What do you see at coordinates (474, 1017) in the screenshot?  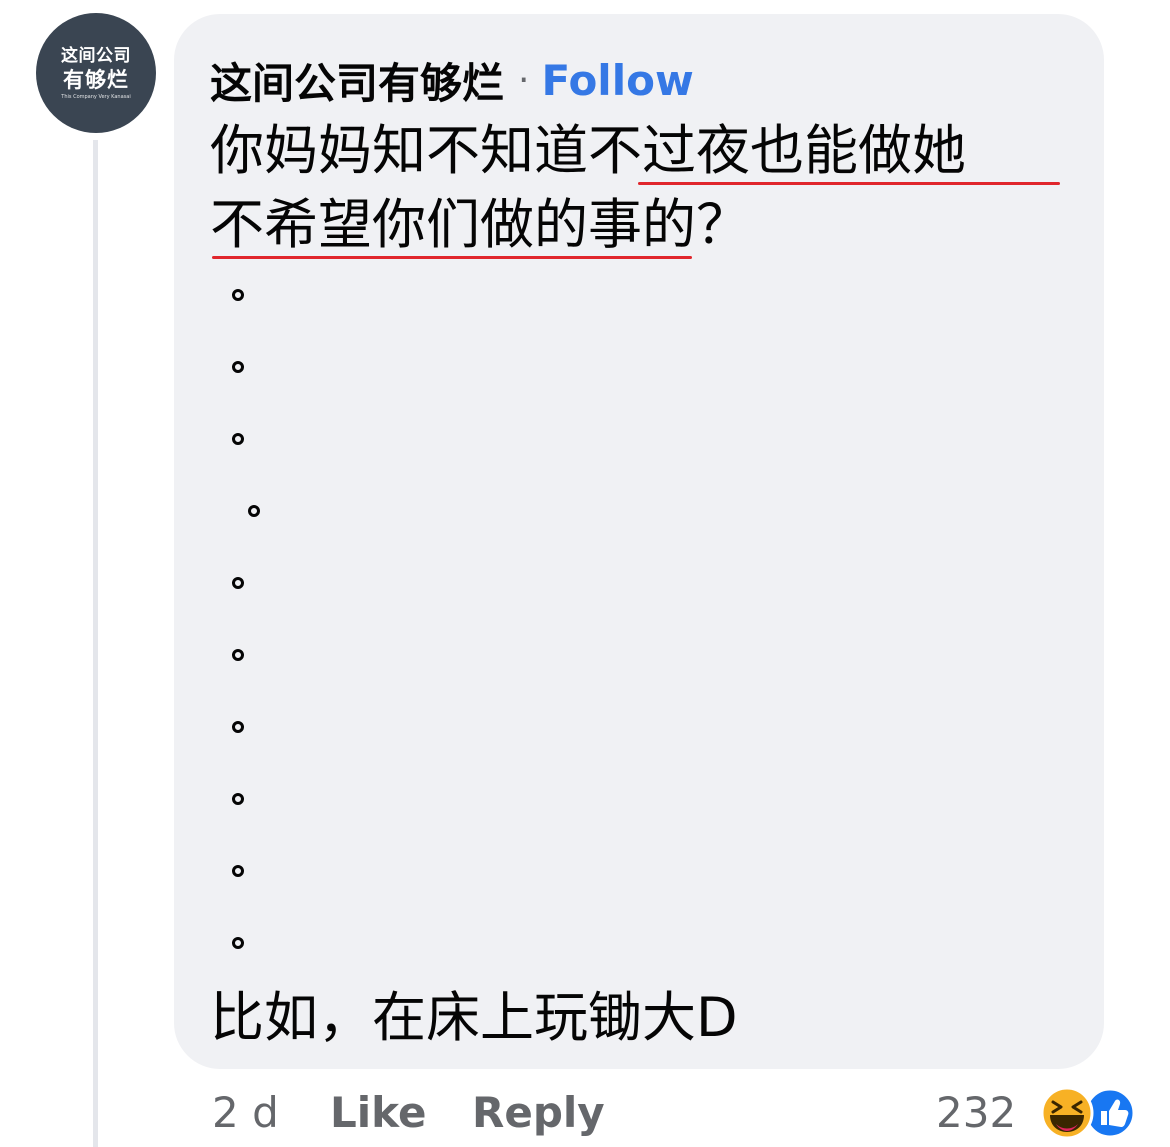 I see `comment-text-last-line: 比如，在床上玩锄大D` at bounding box center [474, 1017].